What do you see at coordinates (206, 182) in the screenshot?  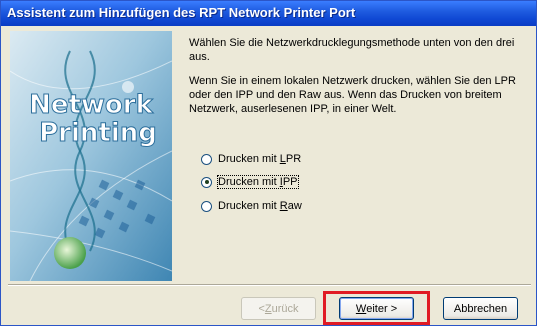 I see `radio-button-ipp` at bounding box center [206, 182].